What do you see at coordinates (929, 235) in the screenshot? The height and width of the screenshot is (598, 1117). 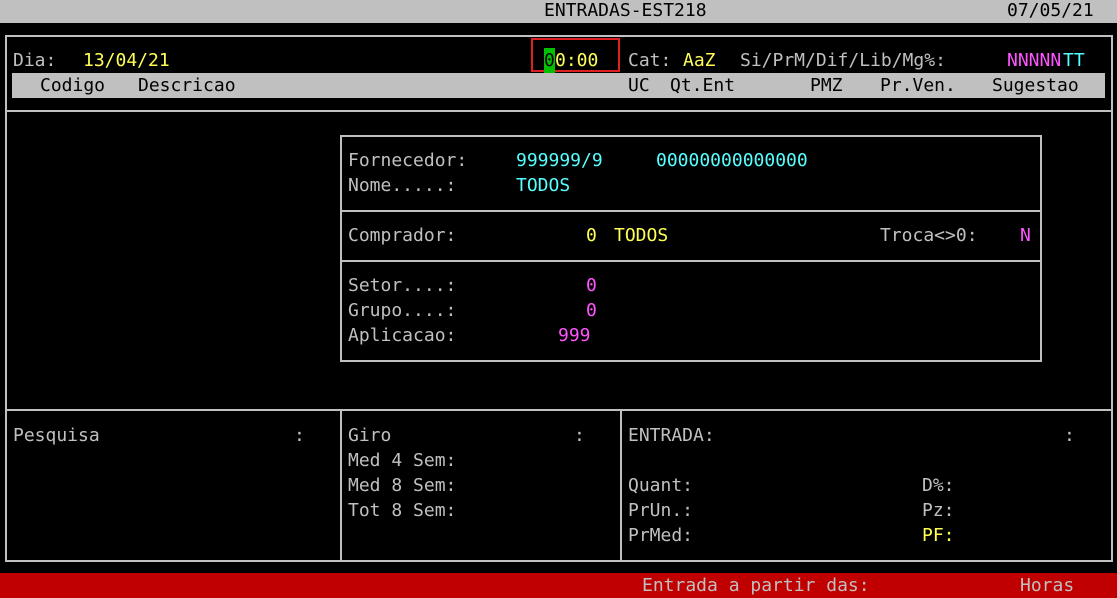 I see `troca-label: Troca<>0:` at bounding box center [929, 235].